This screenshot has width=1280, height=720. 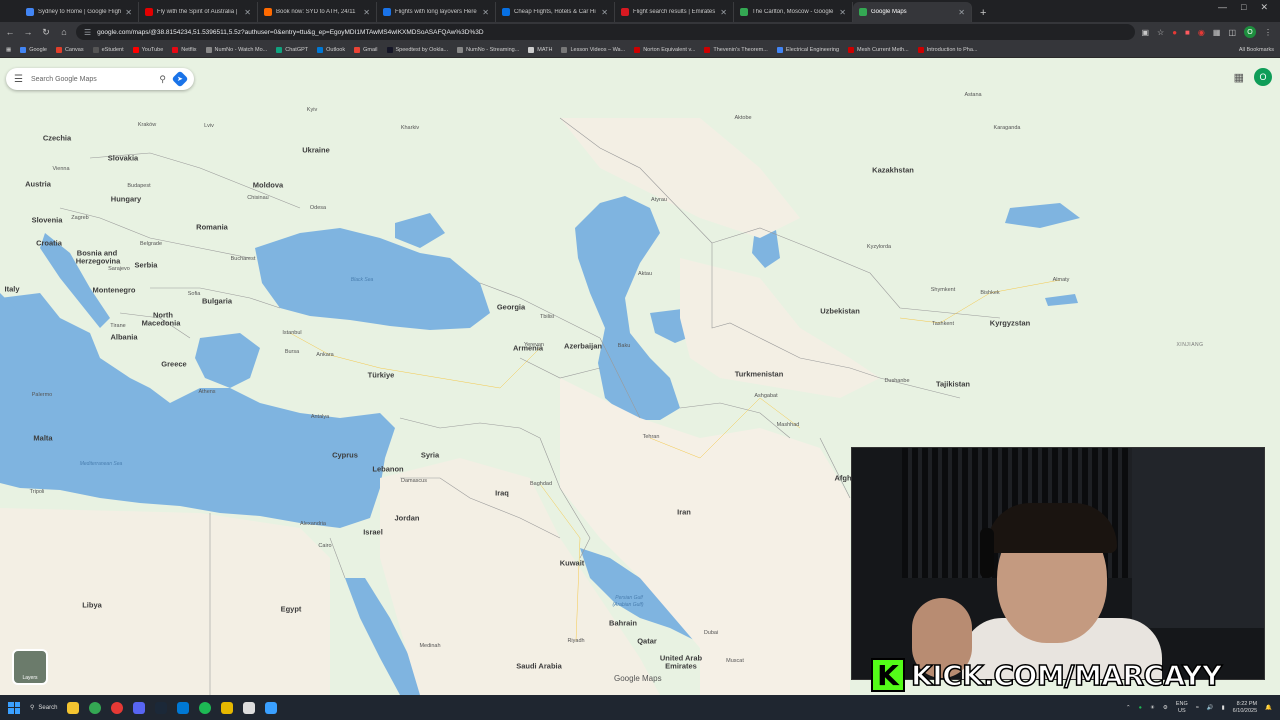 I want to click on city-label: Shymkent, so click(x=943, y=290).